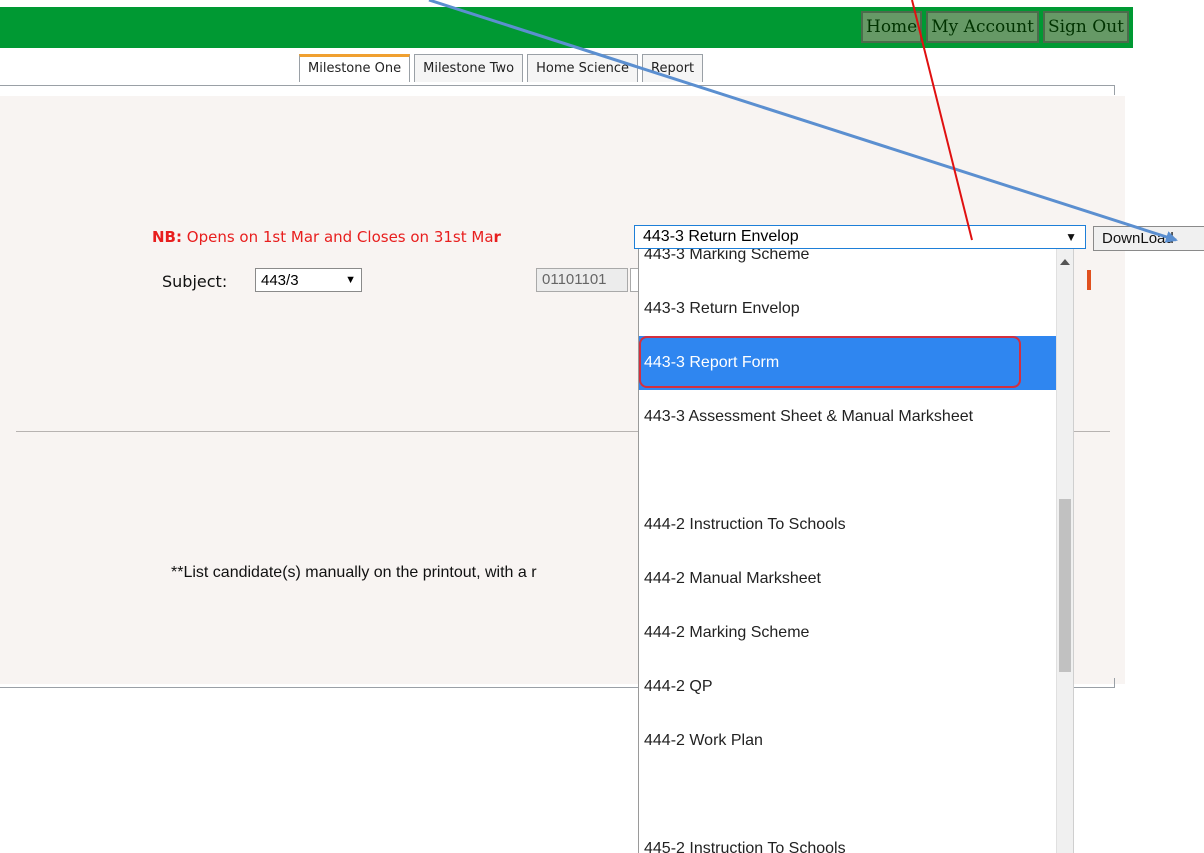 This screenshot has width=1204, height=853. What do you see at coordinates (355, 68) in the screenshot?
I see `tab-milestone-one: Milestone One` at bounding box center [355, 68].